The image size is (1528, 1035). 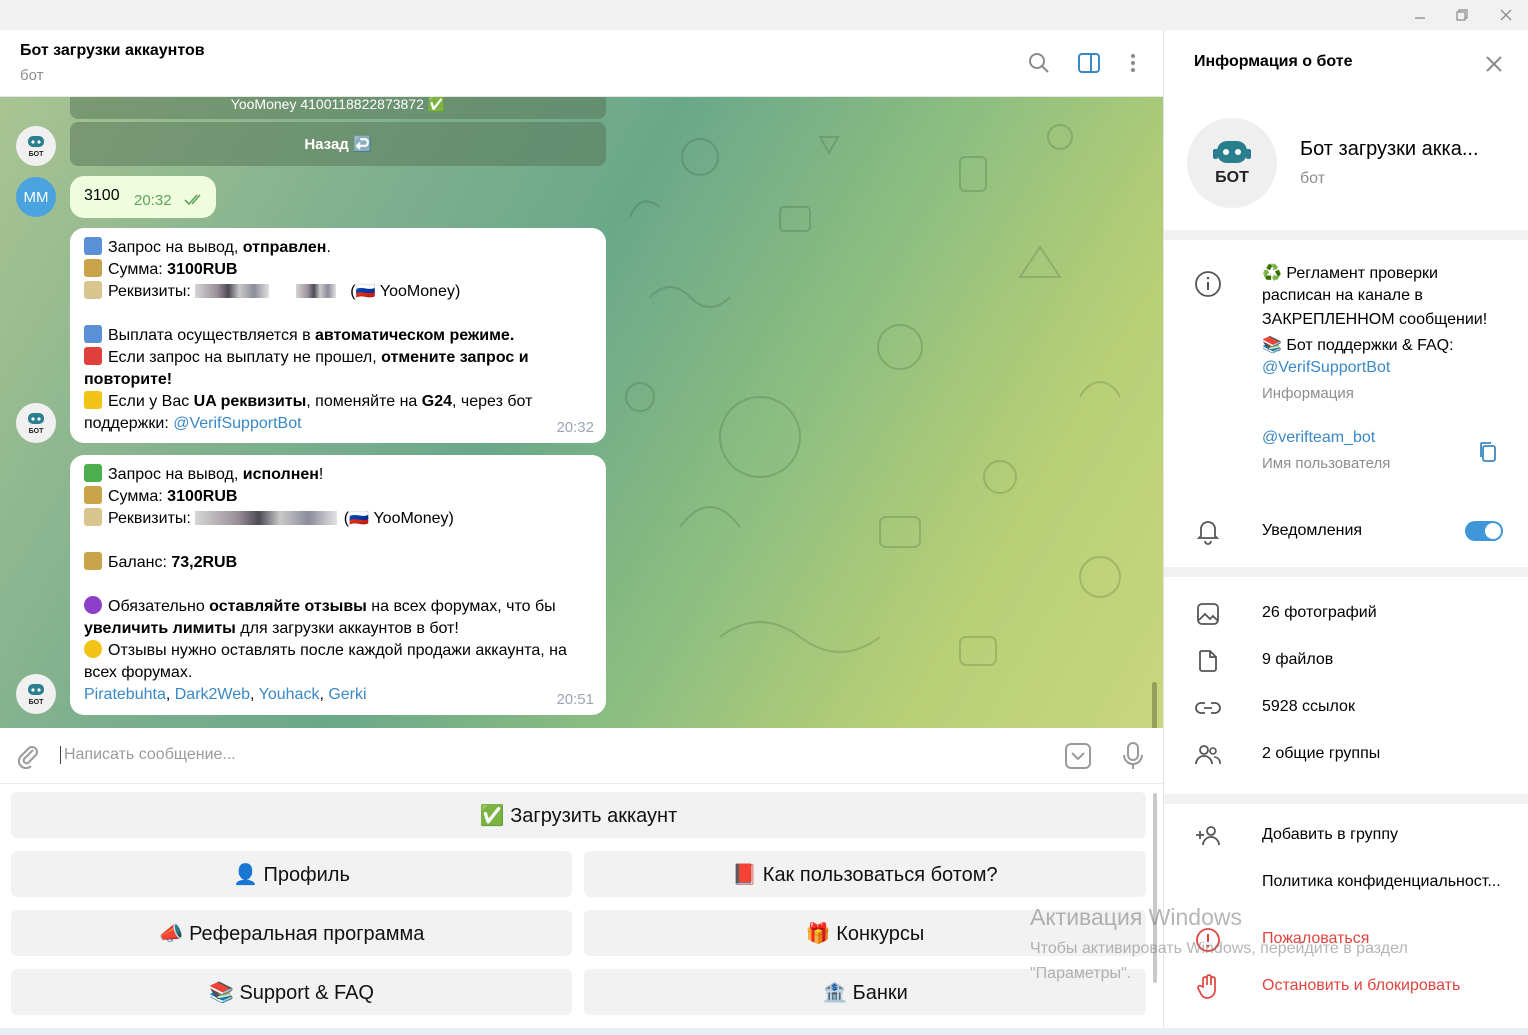 I want to click on chat-header: Бот загрузки аккаунтов бот, so click(x=581, y=63).